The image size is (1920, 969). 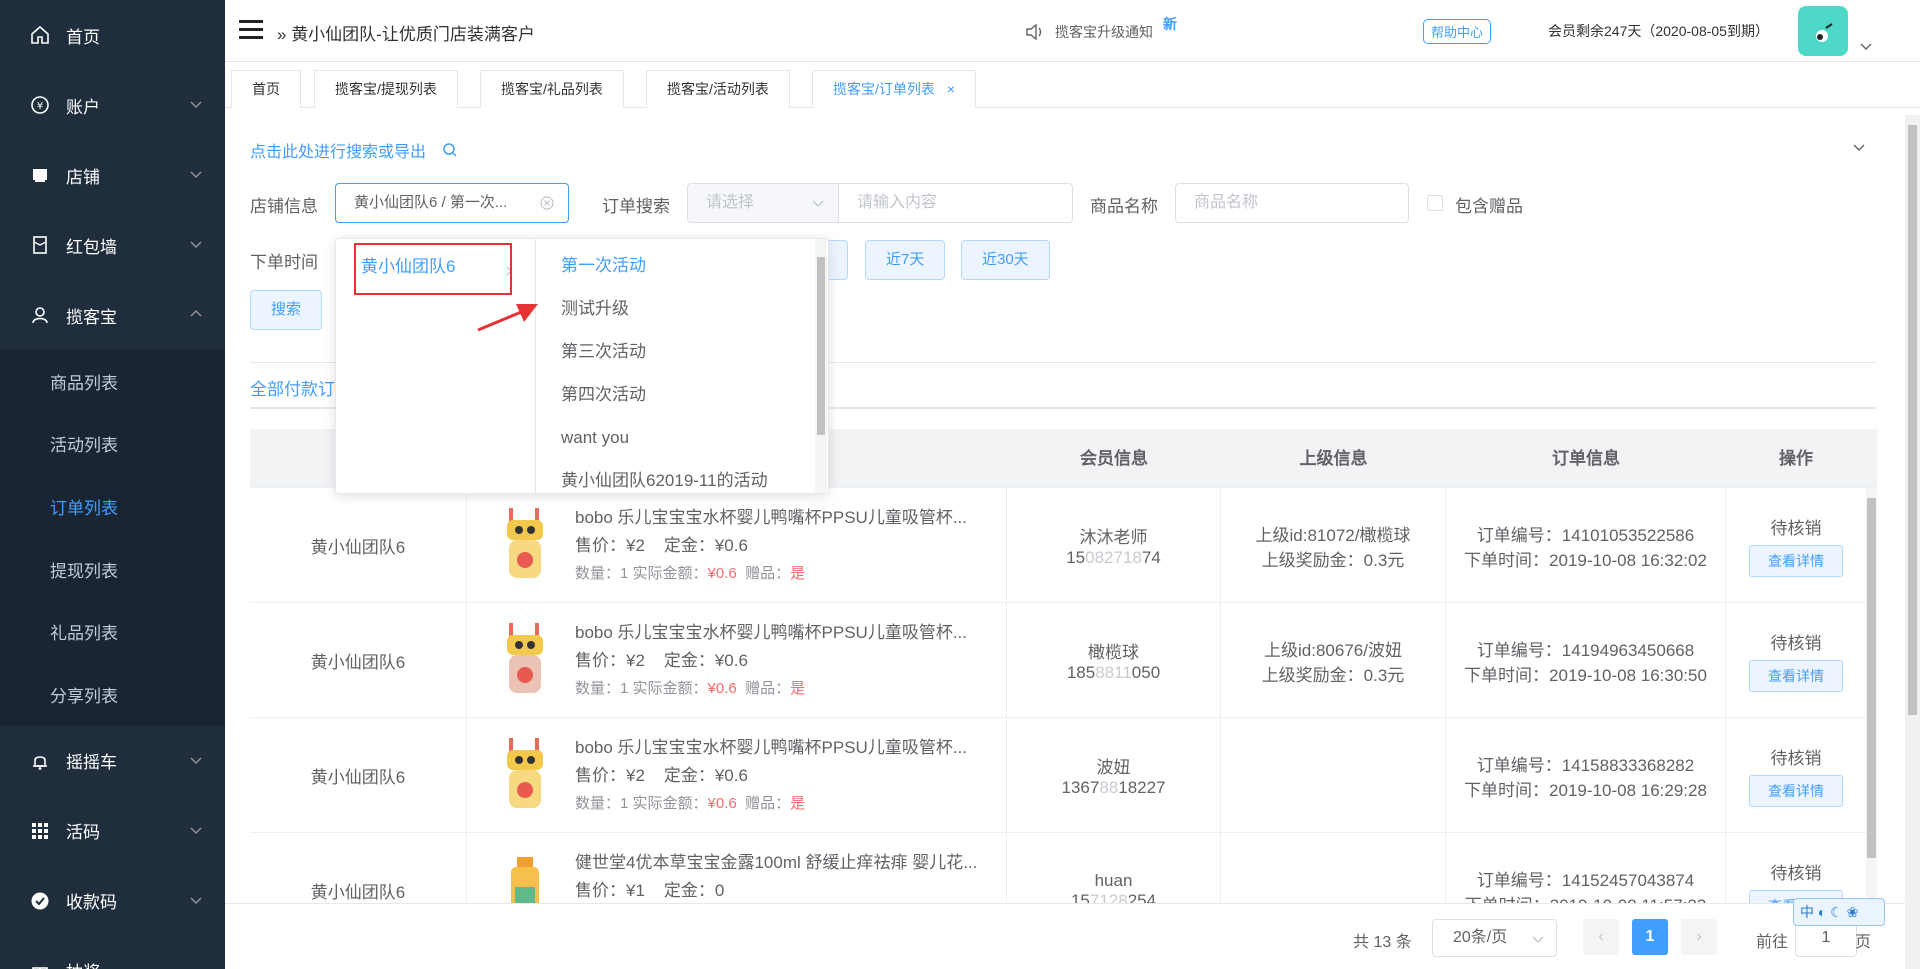 I want to click on sidebar-item-withdraw-list: 提现列表, so click(x=112, y=569).